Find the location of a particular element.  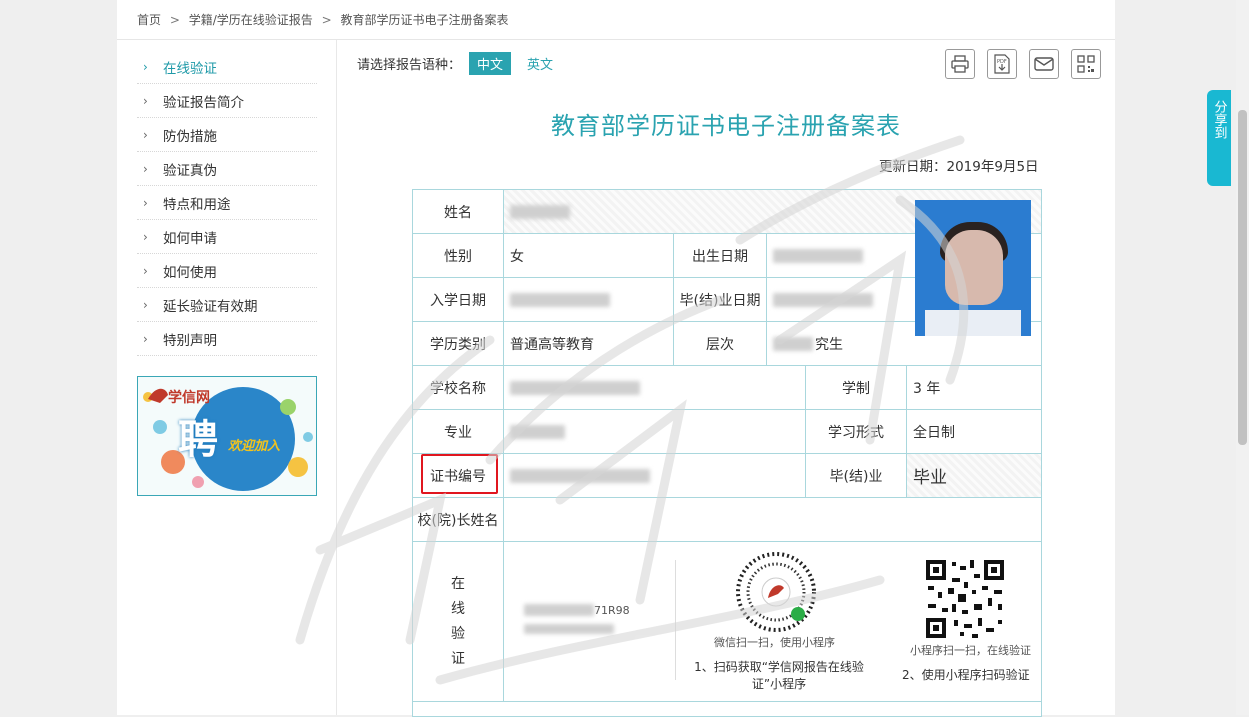

student-photo is located at coordinates (973, 268).